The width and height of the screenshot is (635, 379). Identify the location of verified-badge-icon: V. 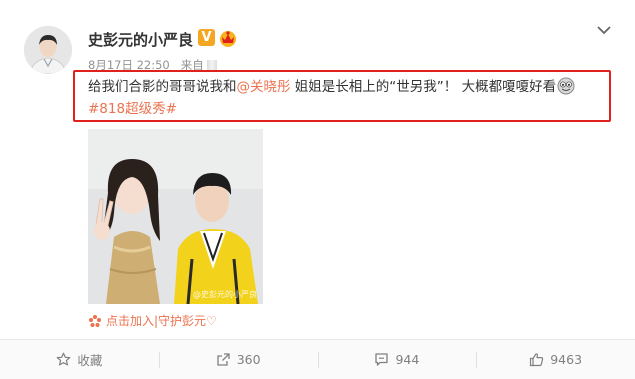
(206, 37).